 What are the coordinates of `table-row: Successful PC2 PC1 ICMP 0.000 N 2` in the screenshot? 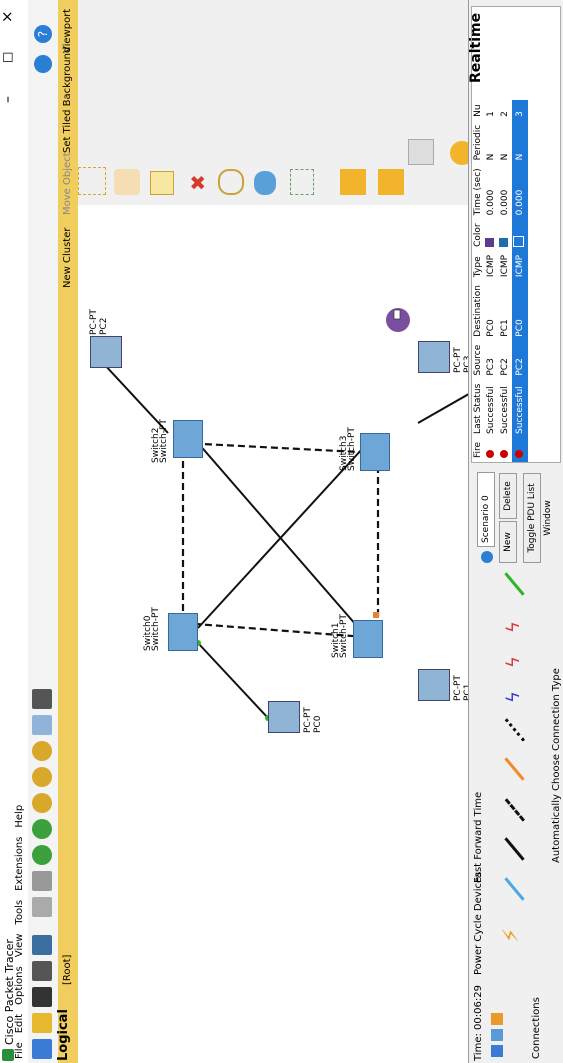 It's located at (505, 281).